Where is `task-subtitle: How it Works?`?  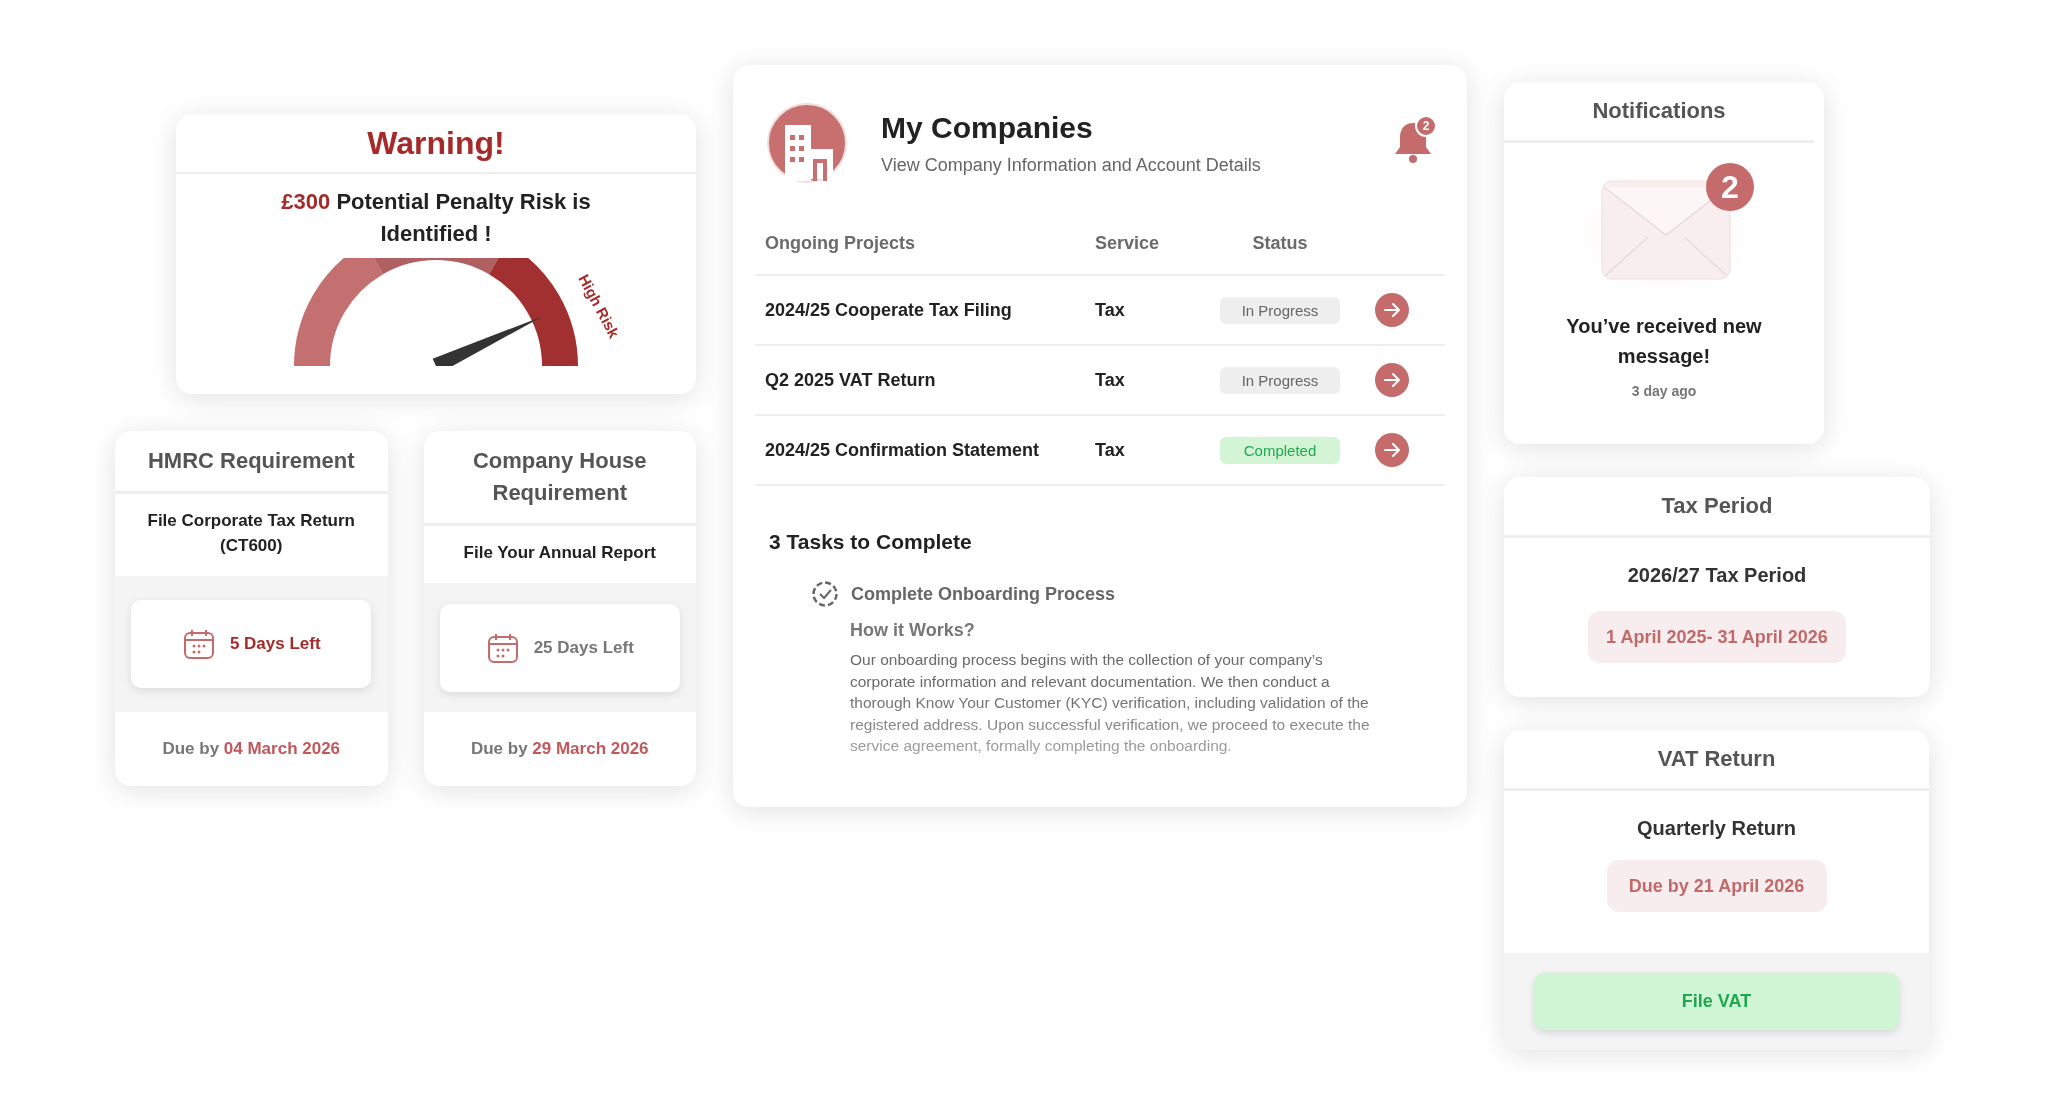
task-subtitle: How it Works? is located at coordinates (913, 630).